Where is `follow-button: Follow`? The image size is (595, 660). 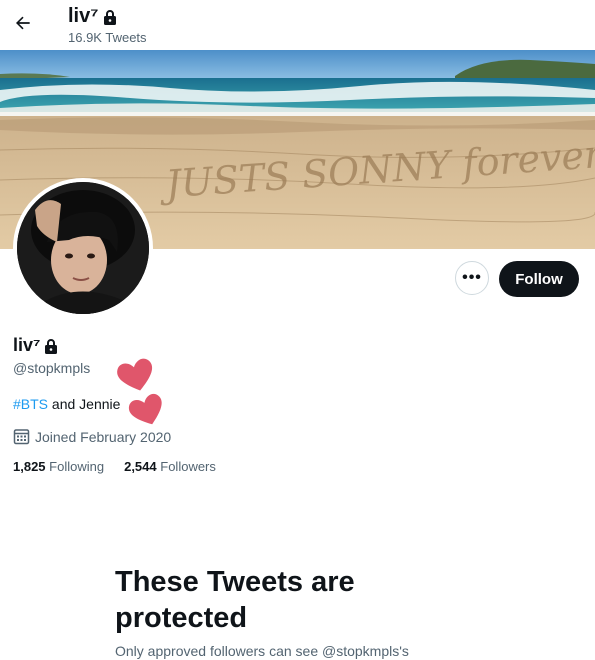
follow-button: Follow is located at coordinates (539, 279).